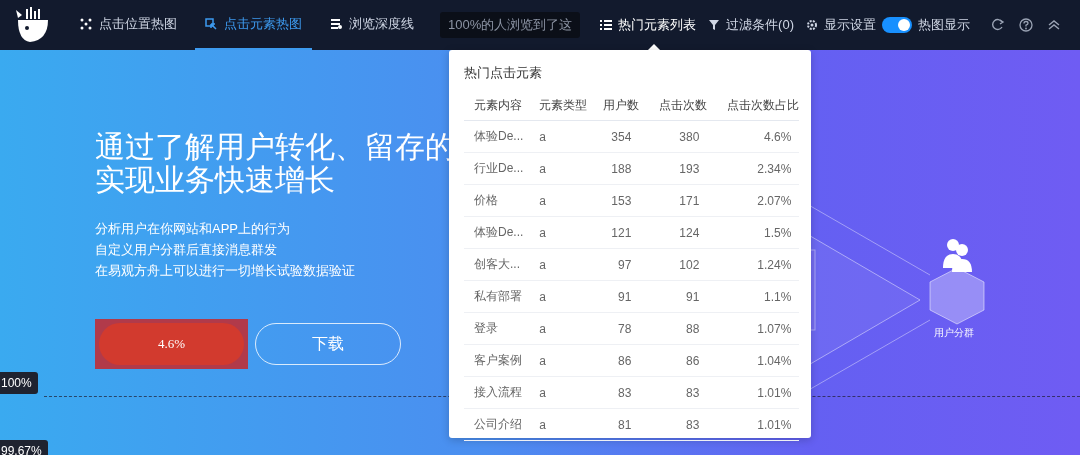 The image size is (1080, 455). Describe the element at coordinates (503, 73) in the screenshot. I see `popover-title: 热门点击元素` at that location.